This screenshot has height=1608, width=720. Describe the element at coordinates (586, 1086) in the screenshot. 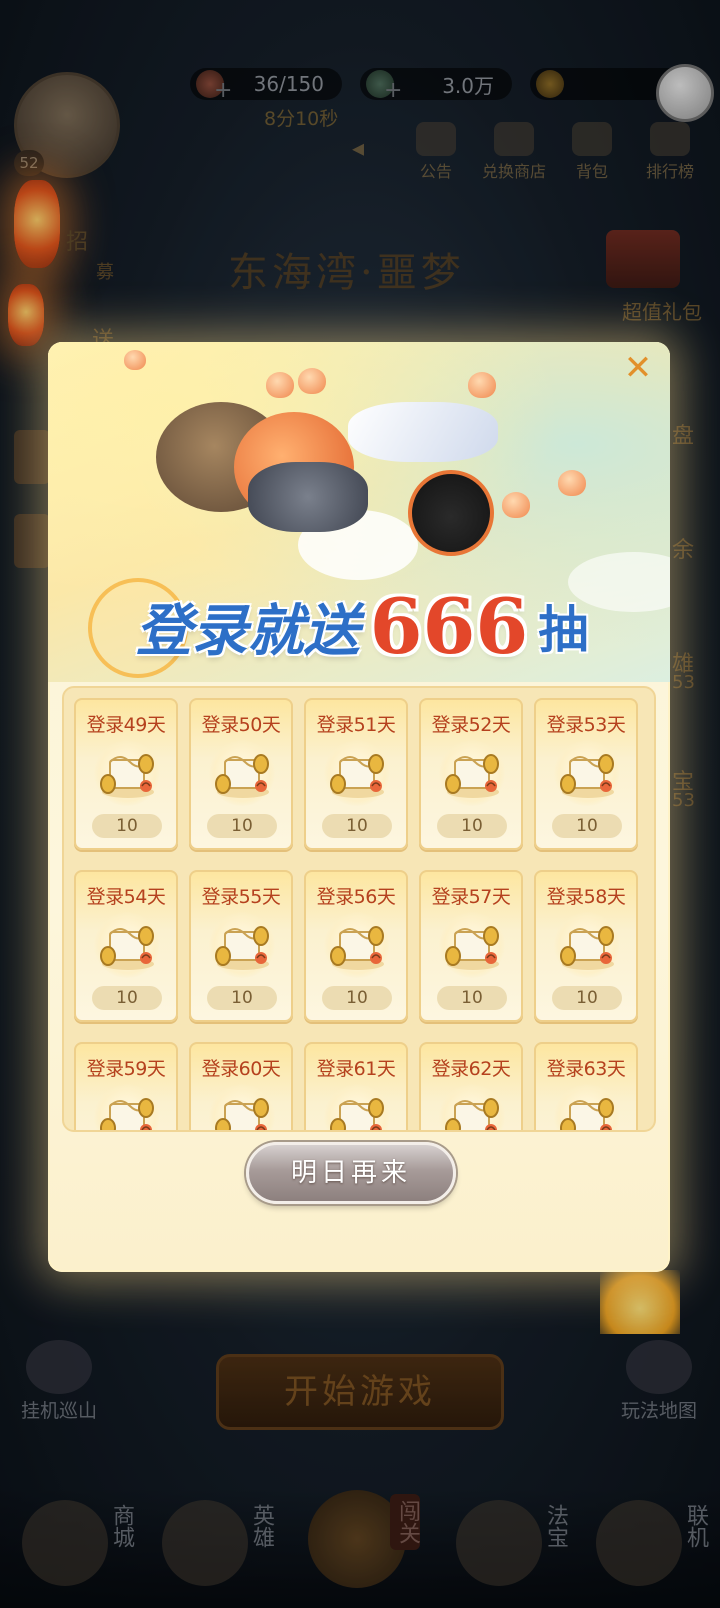

I see `reward-card: 登录63天` at that location.